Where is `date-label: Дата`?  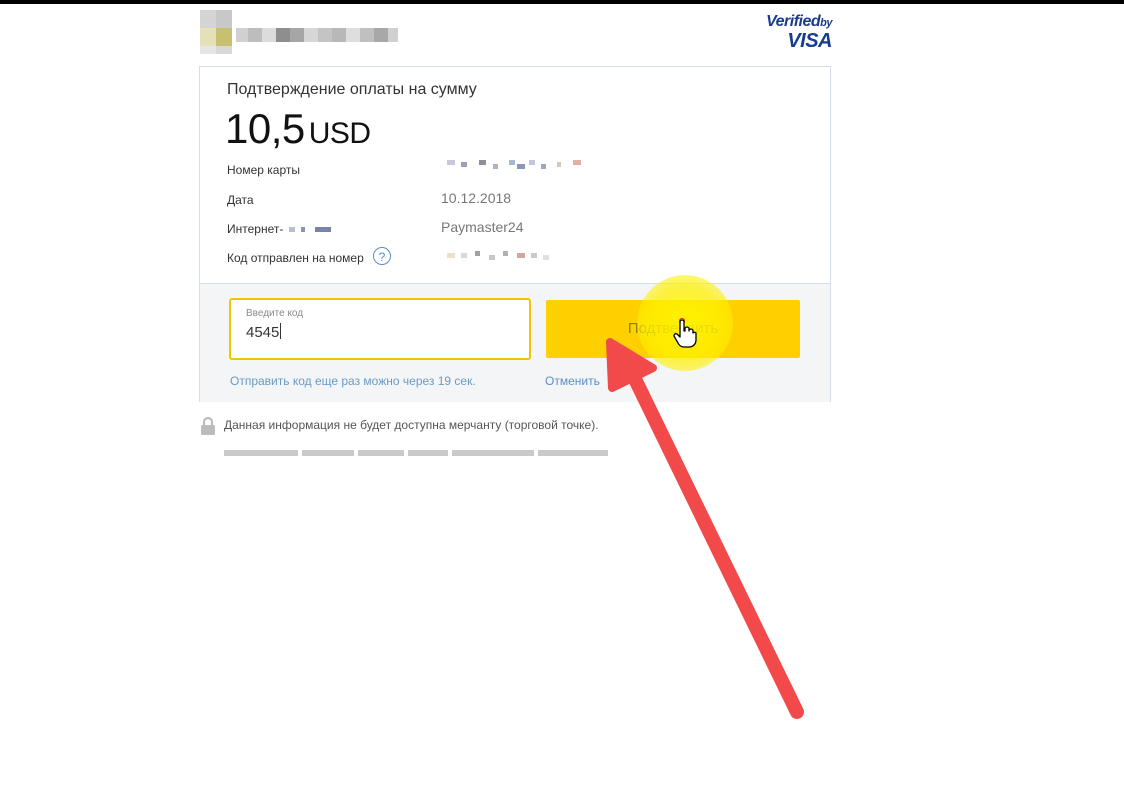
date-label: Дата is located at coordinates (240, 200).